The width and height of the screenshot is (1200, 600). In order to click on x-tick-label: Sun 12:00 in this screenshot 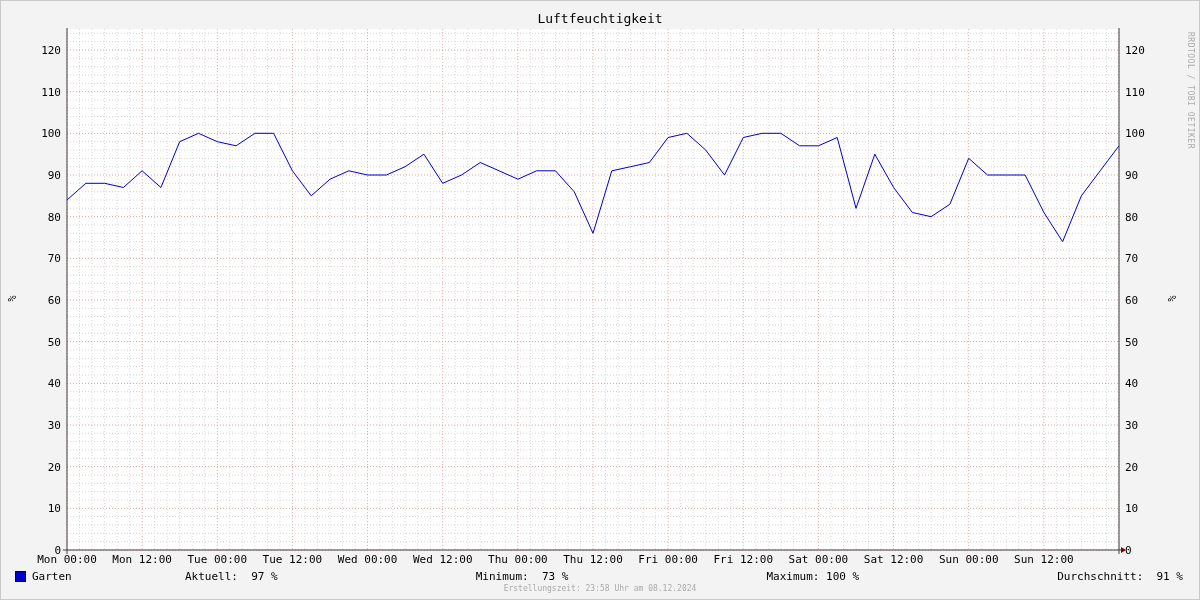, I will do `click(1044, 559)`.